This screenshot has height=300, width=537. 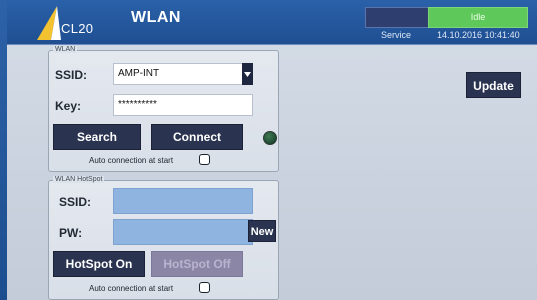 I want to click on page-title: WLAN, so click(x=156, y=17).